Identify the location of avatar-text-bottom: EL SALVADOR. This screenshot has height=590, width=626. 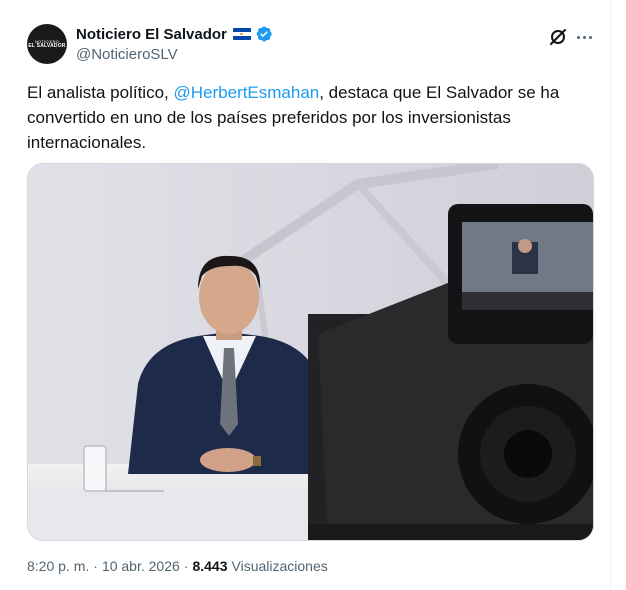
(47, 46).